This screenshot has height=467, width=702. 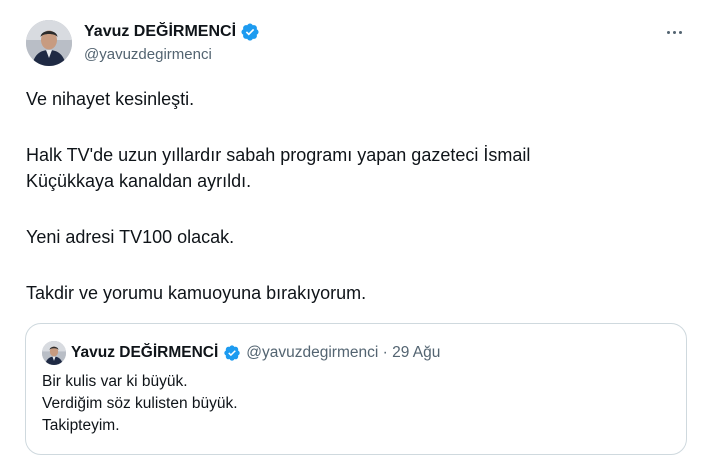 I want to click on tweet-paragraph: Takdir ve yorumu kamuoyuna bırakıyorum., so click(x=196, y=293).